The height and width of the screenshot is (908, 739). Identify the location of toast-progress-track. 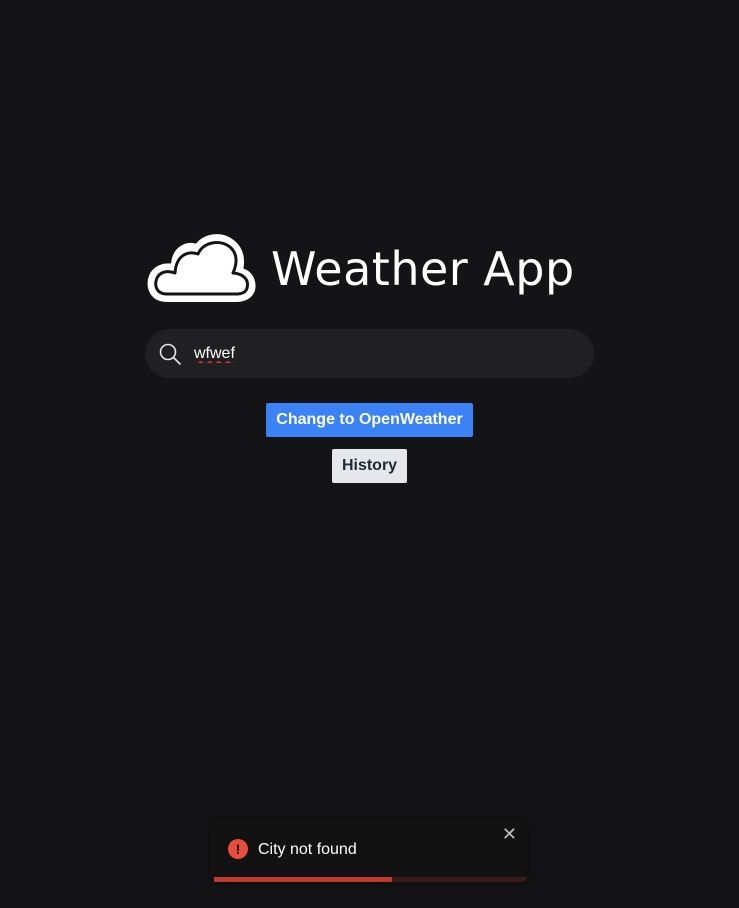
(370, 879).